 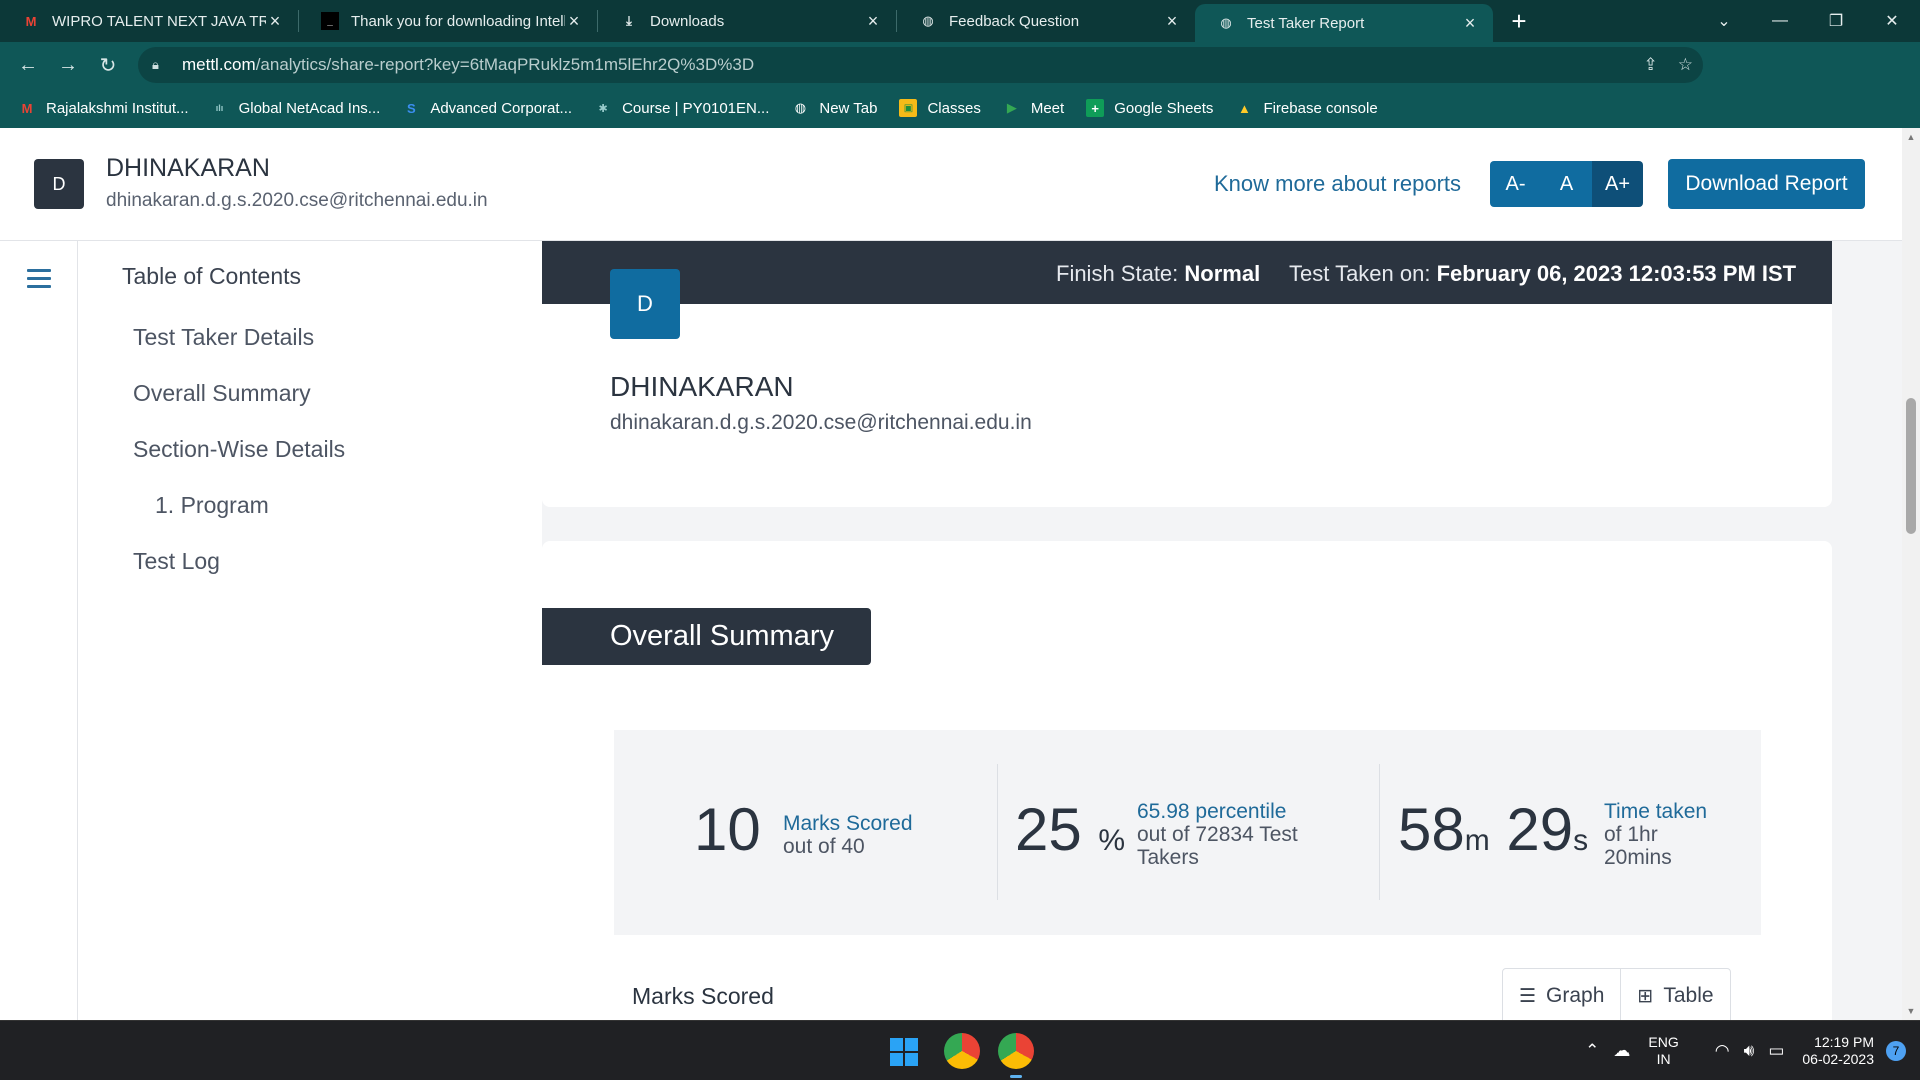 What do you see at coordinates (1685, 65) in the screenshot?
I see `bookmark-star-icon: ☆` at bounding box center [1685, 65].